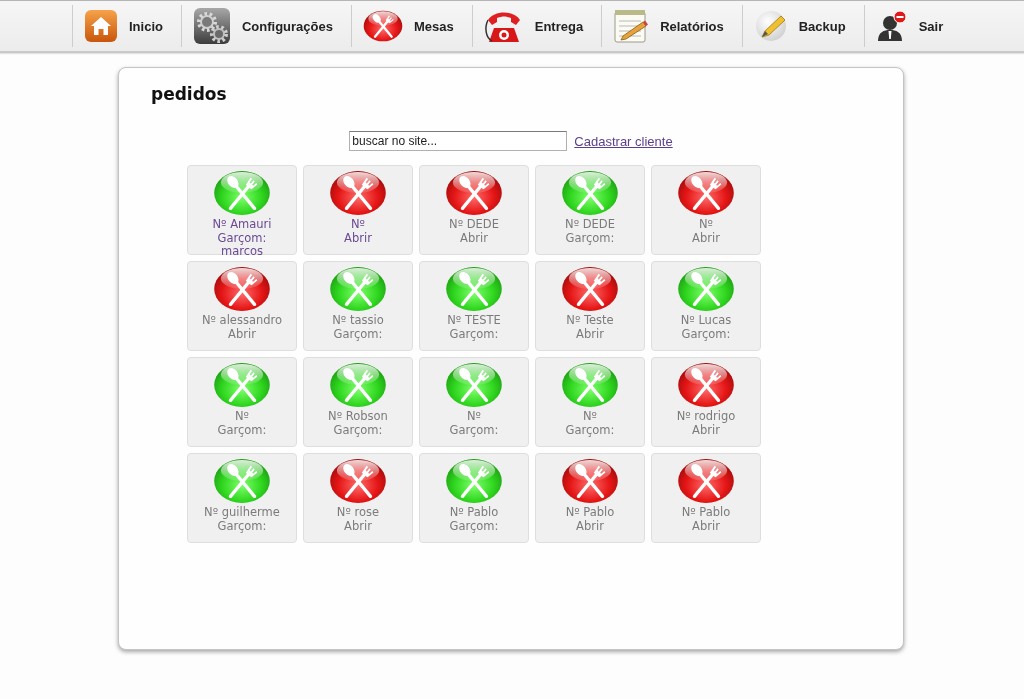 This screenshot has width=1024, height=699. I want to click on table-tile: Nº Teste Abrir, so click(590, 306).